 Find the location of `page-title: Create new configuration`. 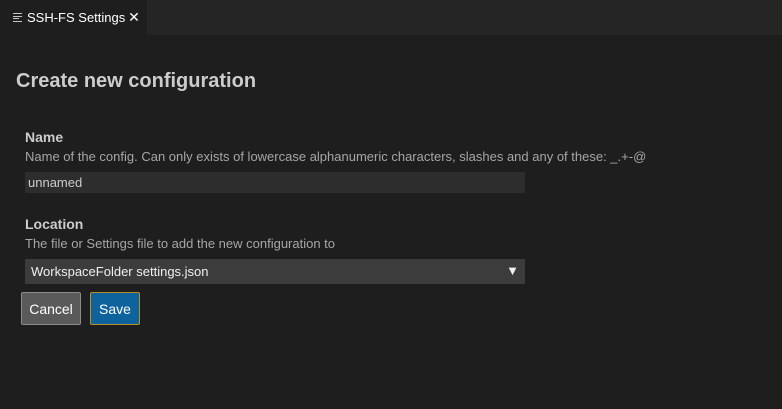

page-title: Create new configuration is located at coordinates (136, 81).